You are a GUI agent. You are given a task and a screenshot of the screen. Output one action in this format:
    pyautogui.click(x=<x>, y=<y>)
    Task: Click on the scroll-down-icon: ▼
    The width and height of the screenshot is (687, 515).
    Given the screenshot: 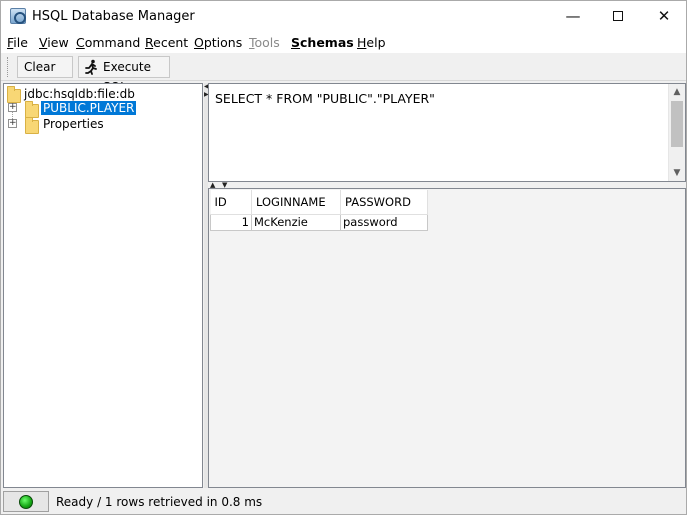 What is the action you would take?
    pyautogui.click(x=677, y=173)
    